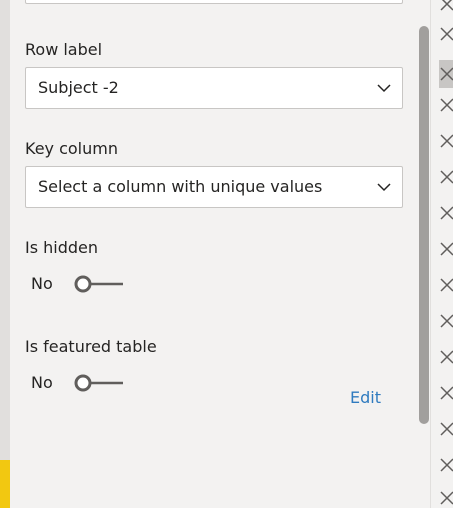 This screenshot has height=508, width=453. I want to click on edit-link: Edit, so click(365, 398).